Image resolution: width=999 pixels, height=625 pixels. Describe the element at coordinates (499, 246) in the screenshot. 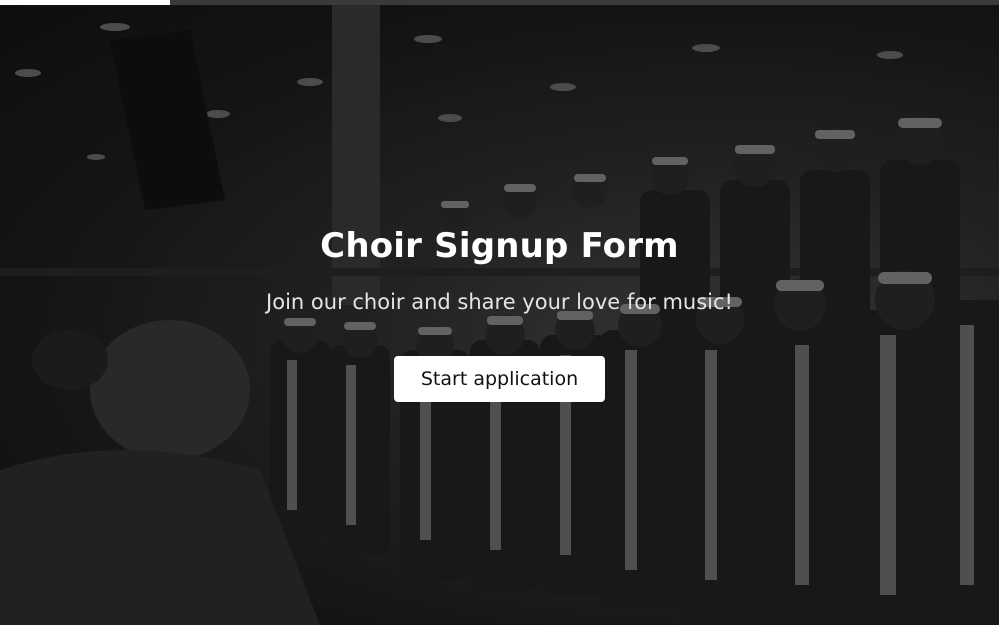

I see `page-title: Choir Signup Form` at that location.